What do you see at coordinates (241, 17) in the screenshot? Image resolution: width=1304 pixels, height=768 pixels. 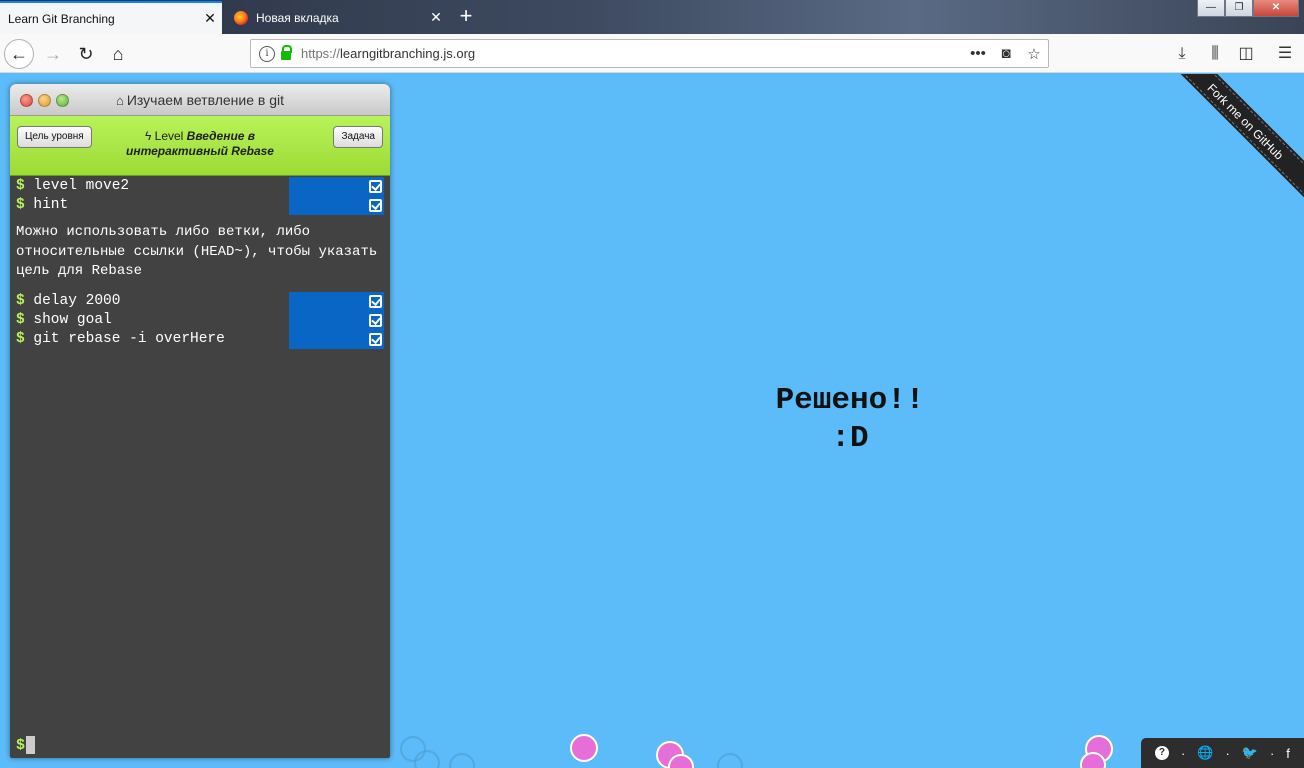 I see `firefox-icon` at bounding box center [241, 17].